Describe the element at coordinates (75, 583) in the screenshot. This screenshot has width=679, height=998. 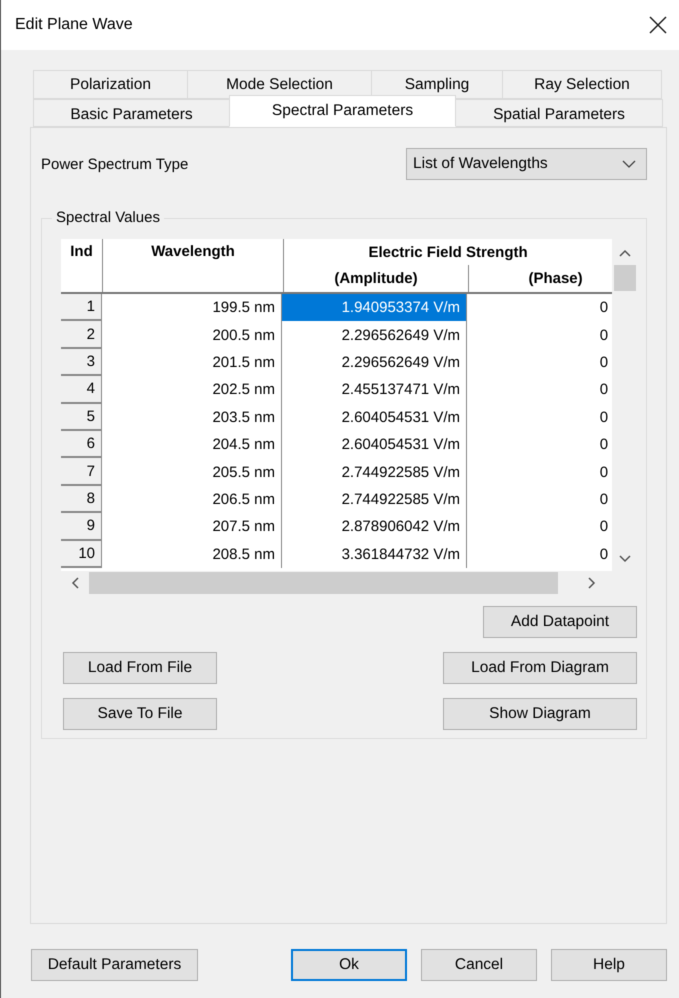
I see `scroll-left-icon` at that location.